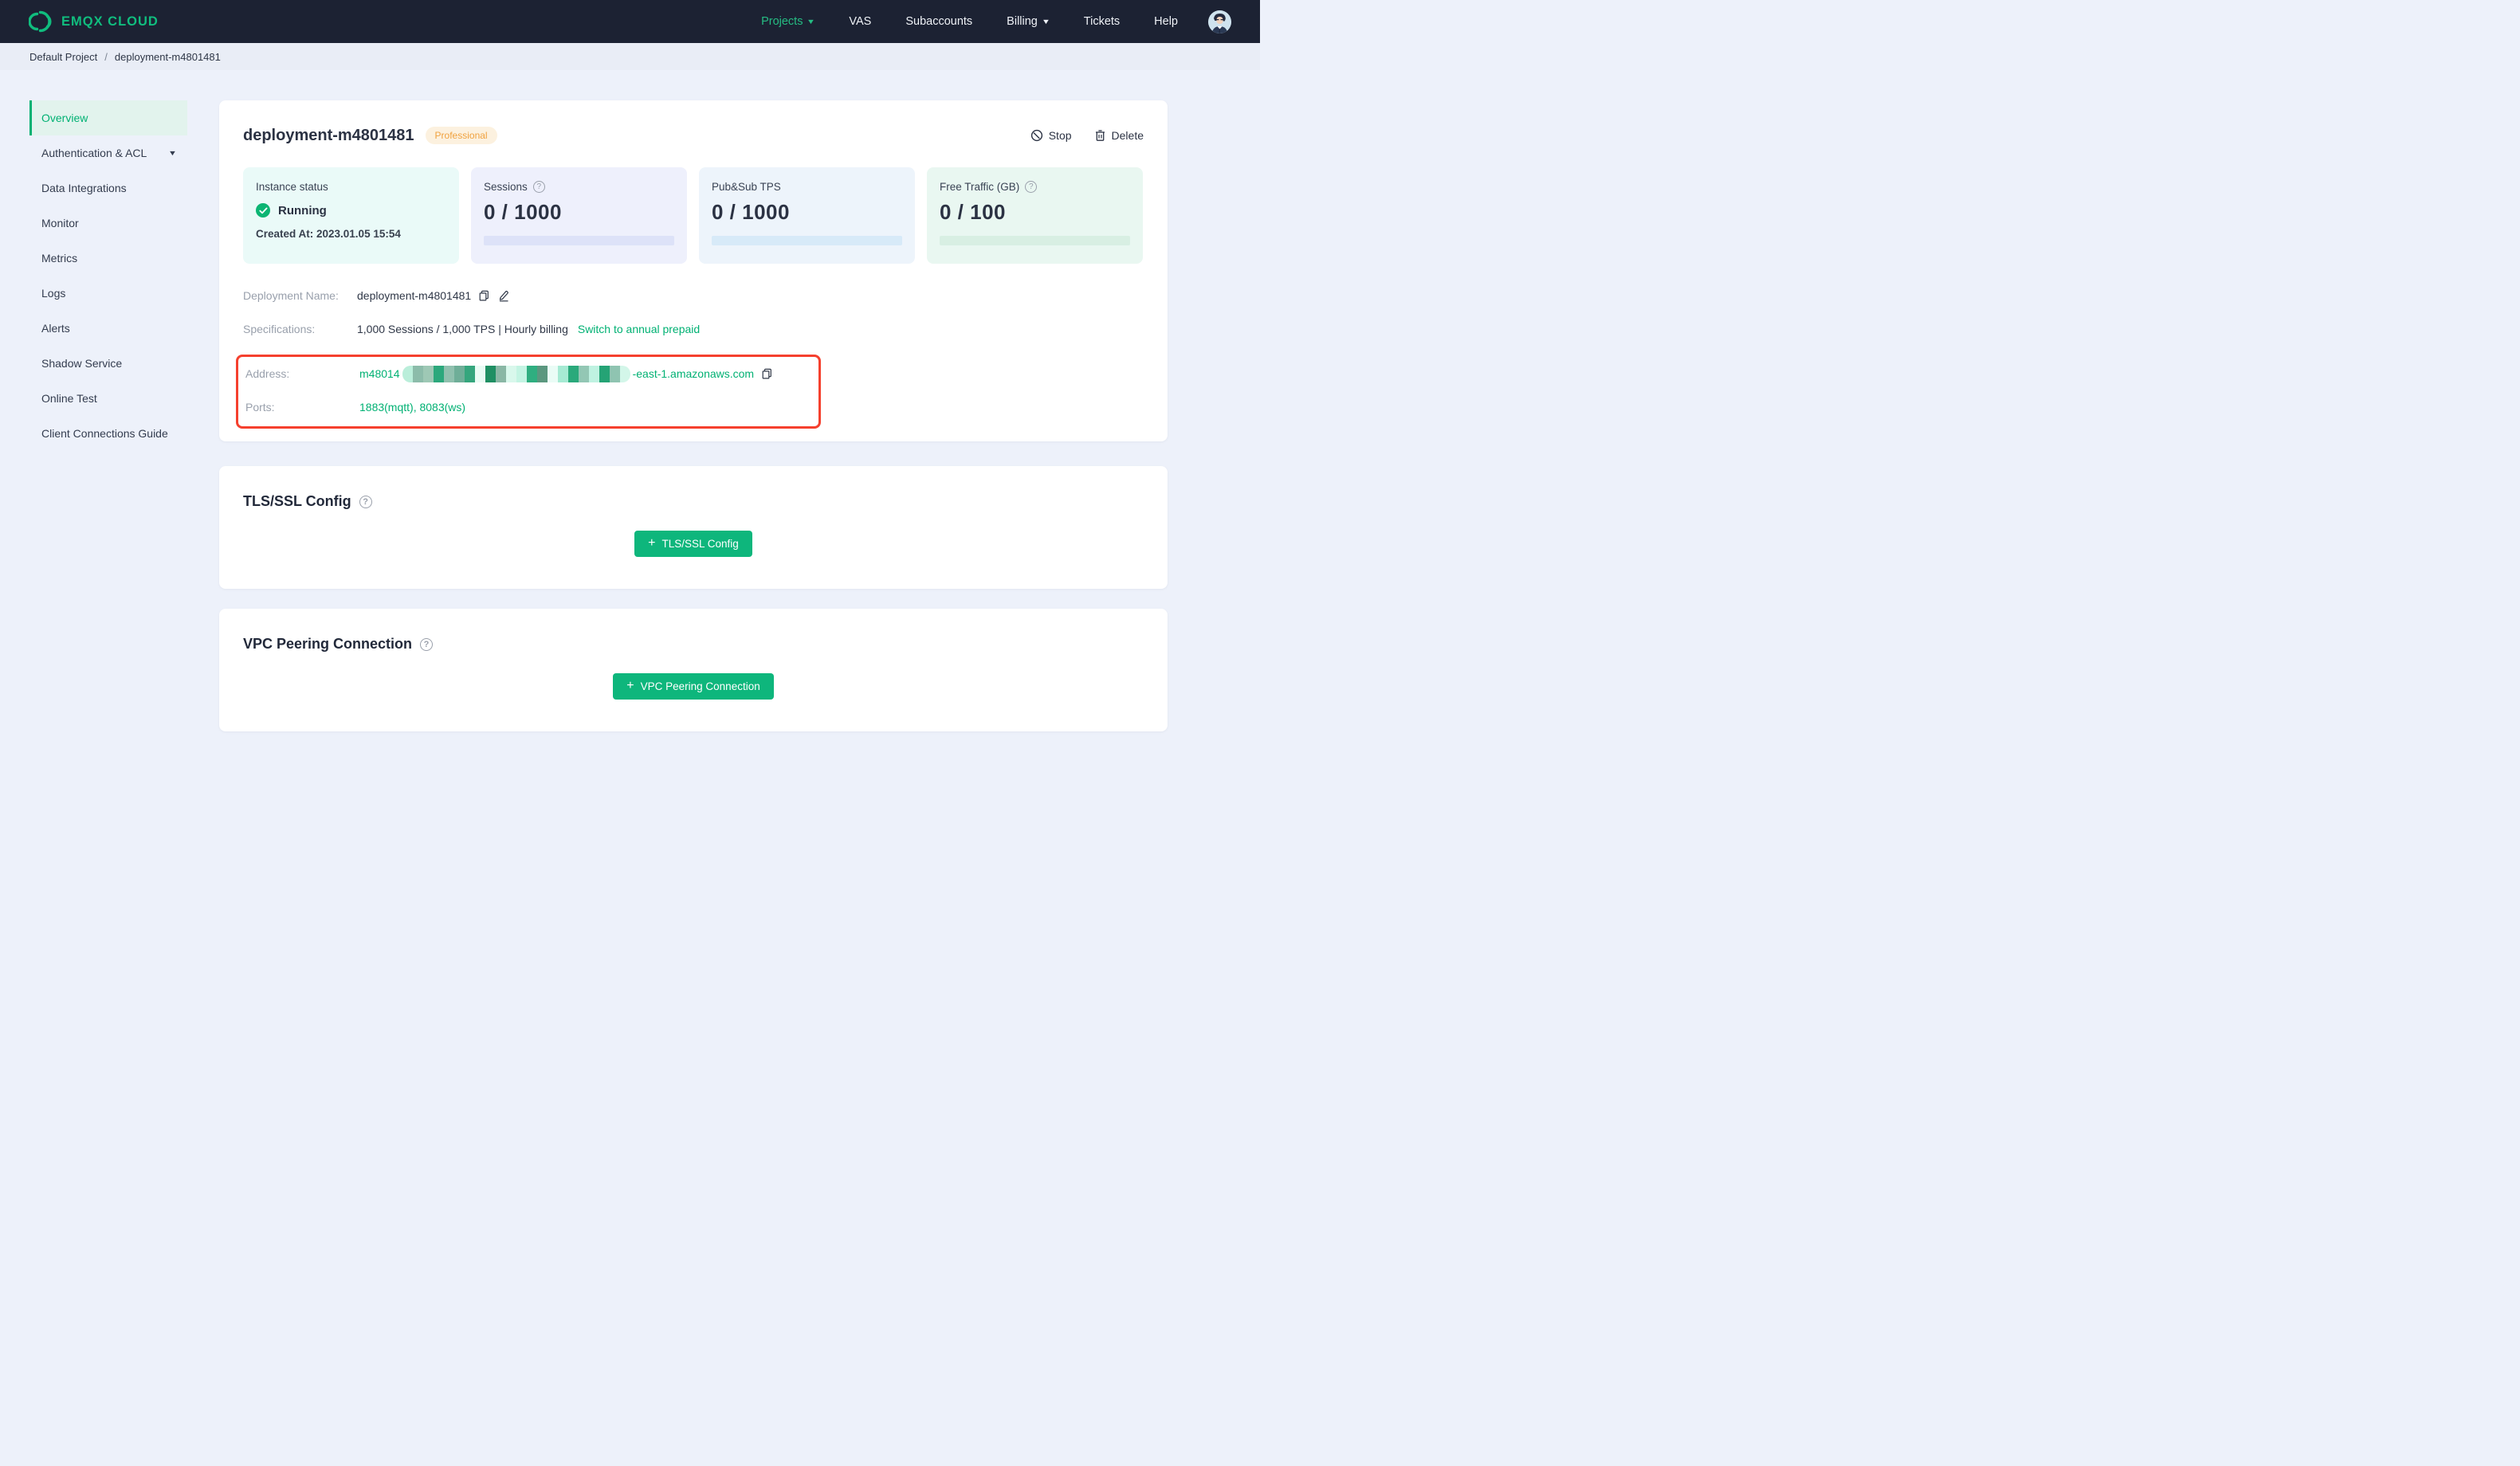 The image size is (2520, 1466). Describe the element at coordinates (105, 433) in the screenshot. I see `sidebar-item-label: Client Connections Guide` at that location.